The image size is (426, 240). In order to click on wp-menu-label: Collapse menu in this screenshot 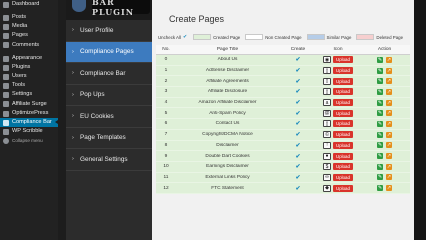, I will do `click(27, 140)`.